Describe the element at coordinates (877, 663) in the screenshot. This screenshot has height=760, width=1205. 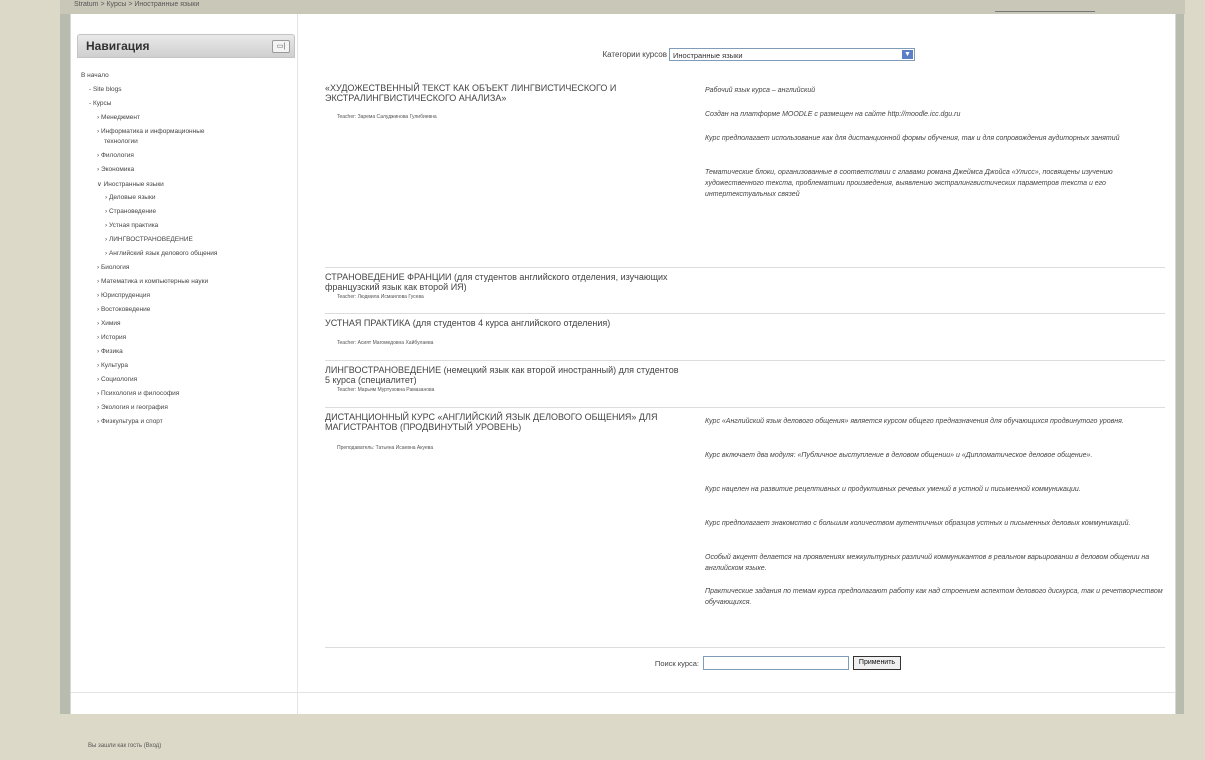
I see `apply-button: Применить` at that location.